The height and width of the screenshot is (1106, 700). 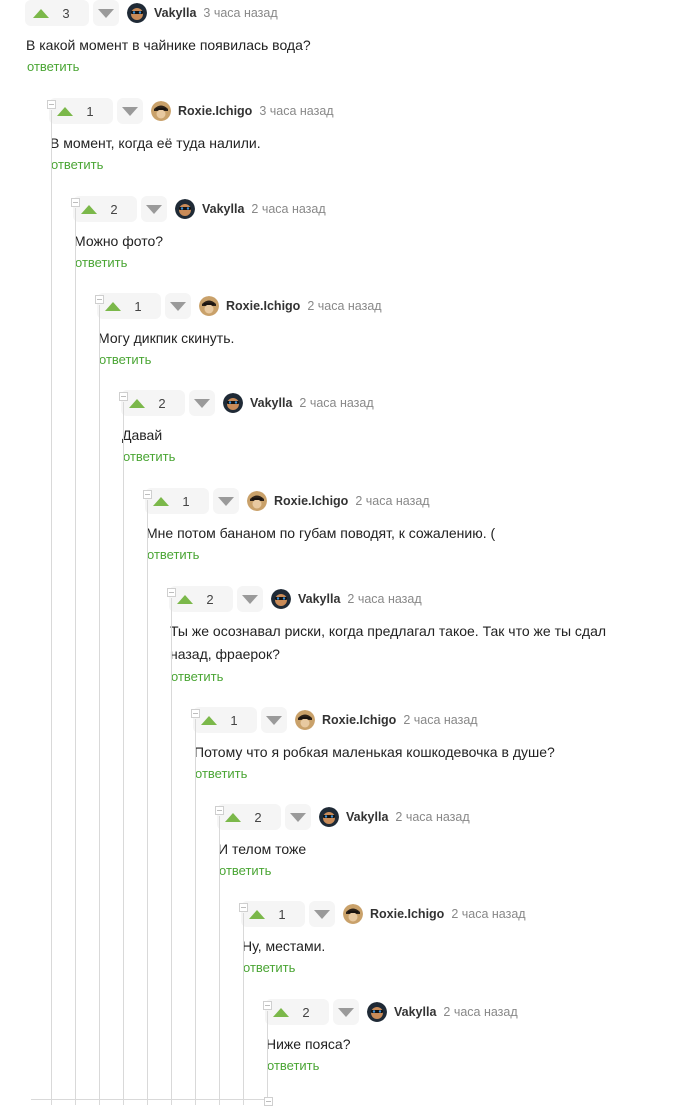 What do you see at coordinates (155, 143) in the screenshot?
I see `comment-text: В момент, когда её туда налили.` at bounding box center [155, 143].